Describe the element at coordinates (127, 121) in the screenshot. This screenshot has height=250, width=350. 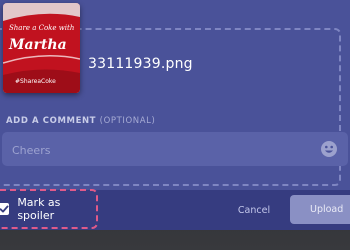
I see `comment-label-optional: (OPTIONAL)` at that location.